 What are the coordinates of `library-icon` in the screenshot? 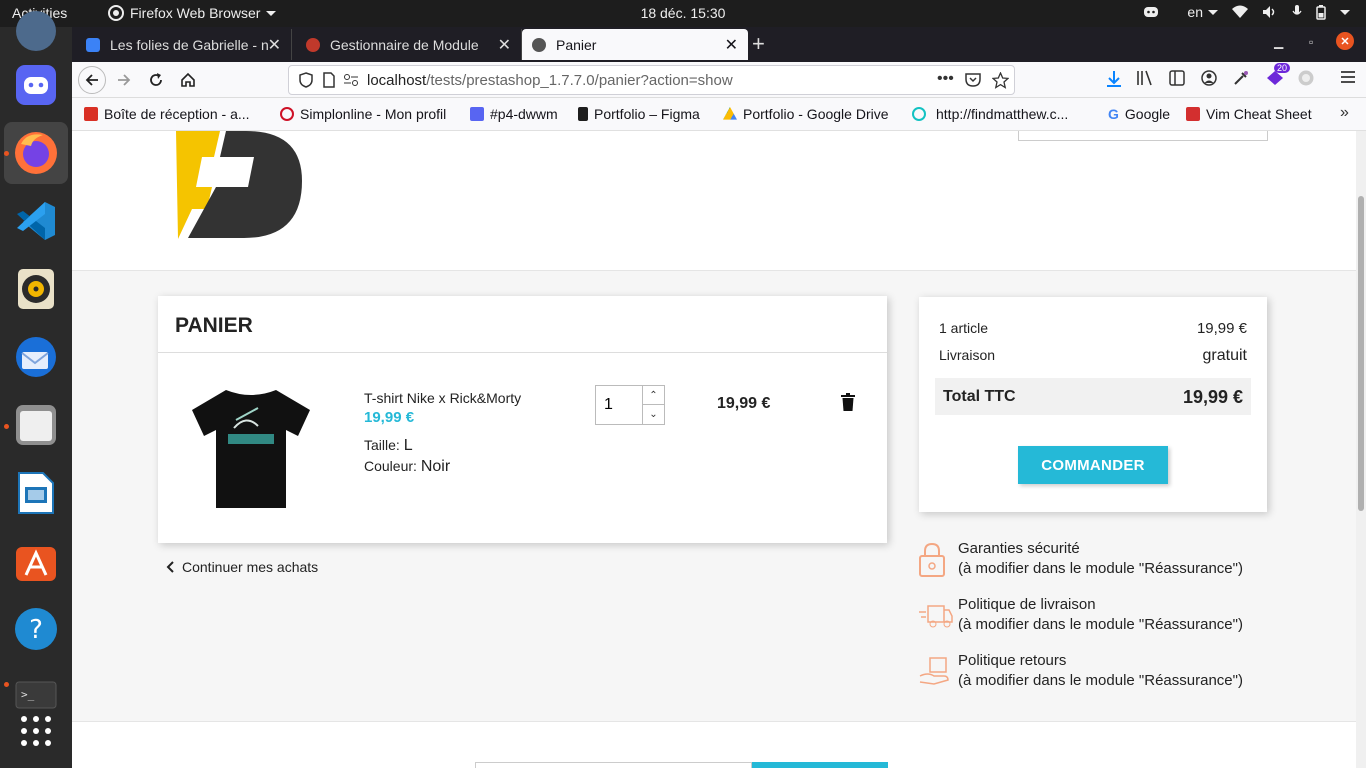 It's located at (1145, 78).